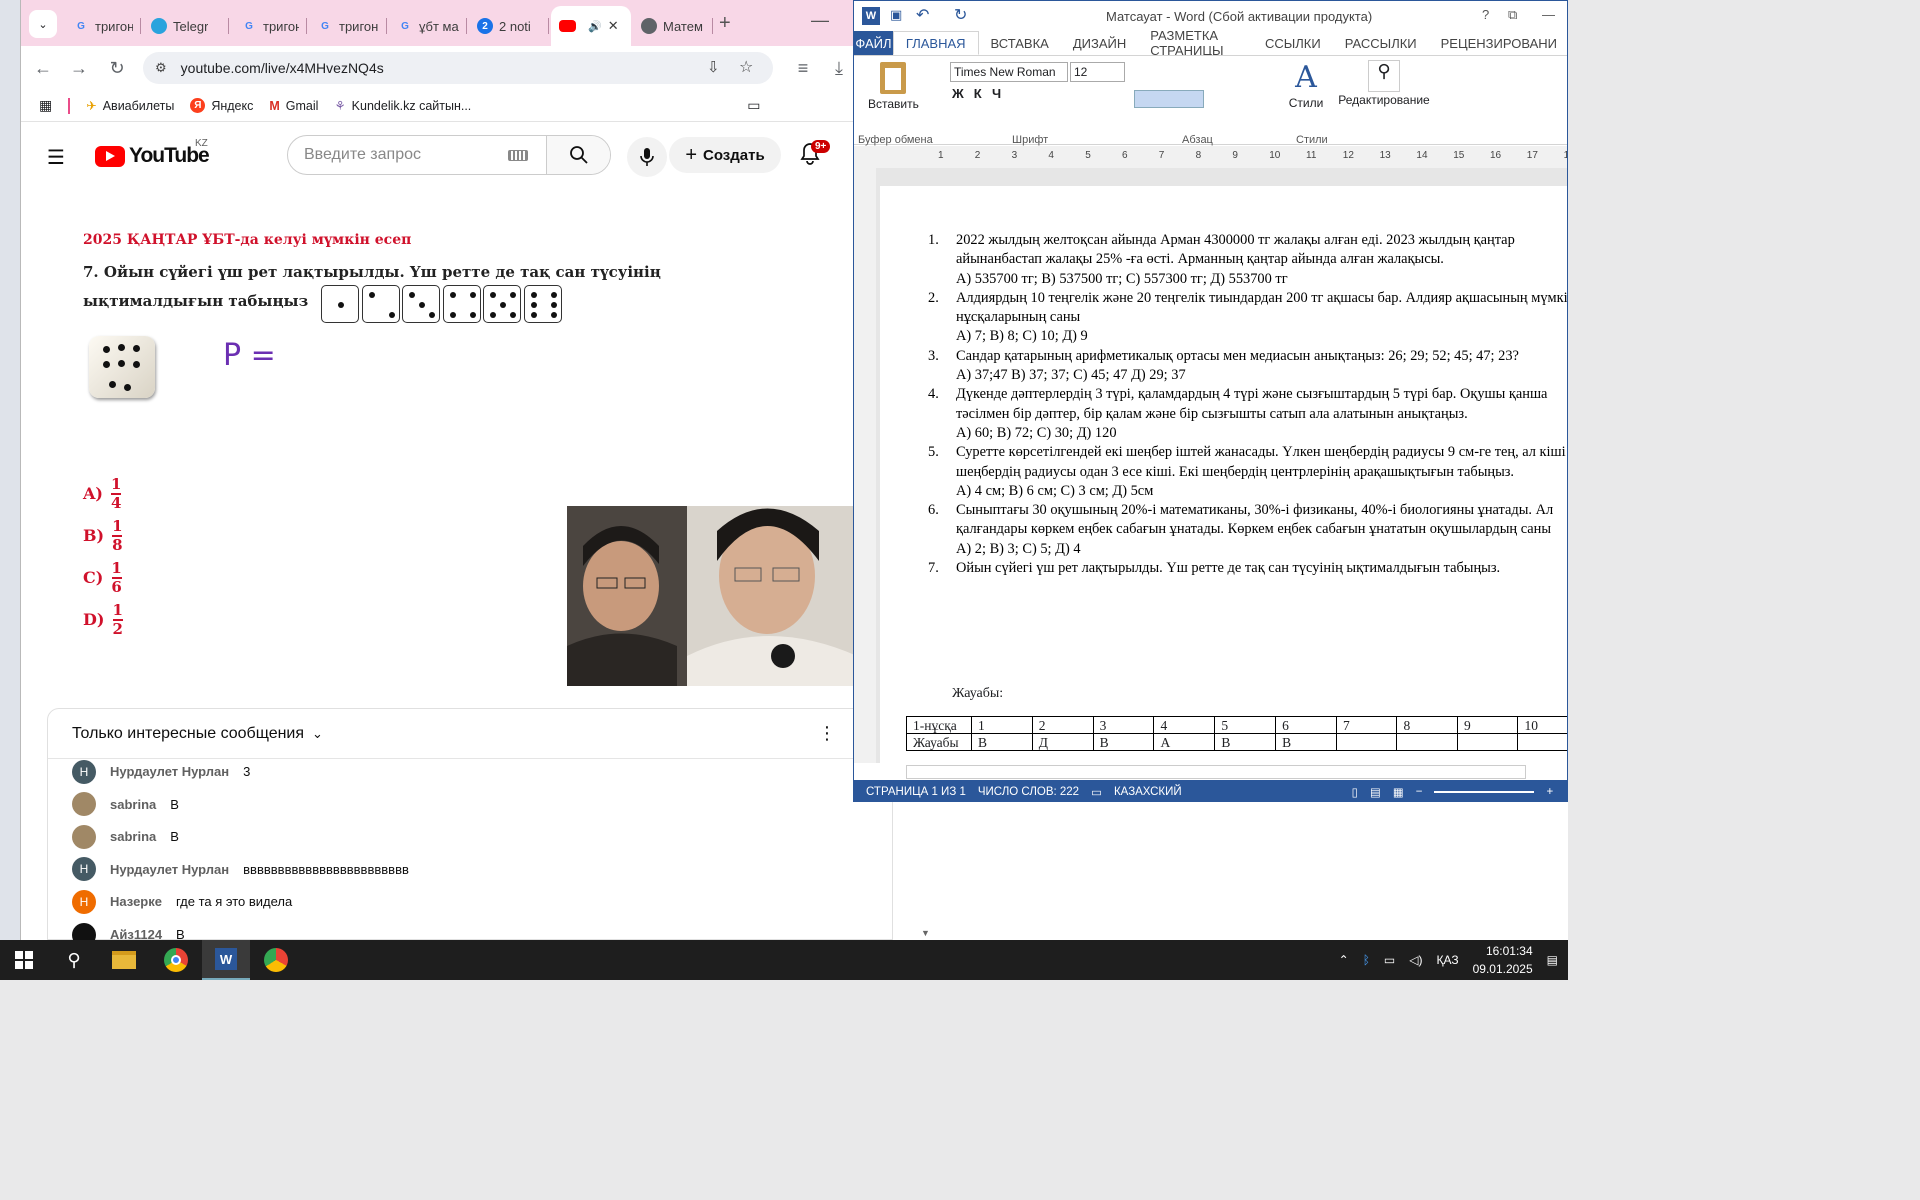  Describe the element at coordinates (509, 26) in the screenshot. I see `browser-tab: 2 2 noti` at that location.